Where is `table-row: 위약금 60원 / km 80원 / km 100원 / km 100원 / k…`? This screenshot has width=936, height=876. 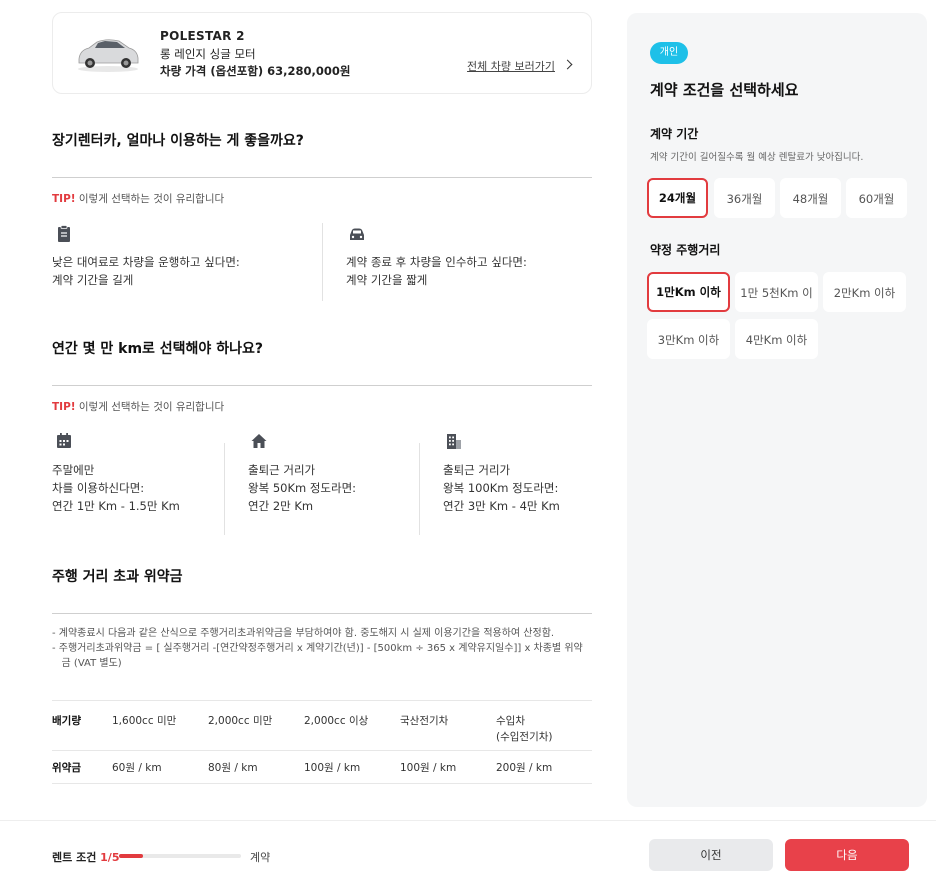
table-row: 위약금 60원 / km 80원 / km 100원 / km 100원 / k… is located at coordinates (322, 767).